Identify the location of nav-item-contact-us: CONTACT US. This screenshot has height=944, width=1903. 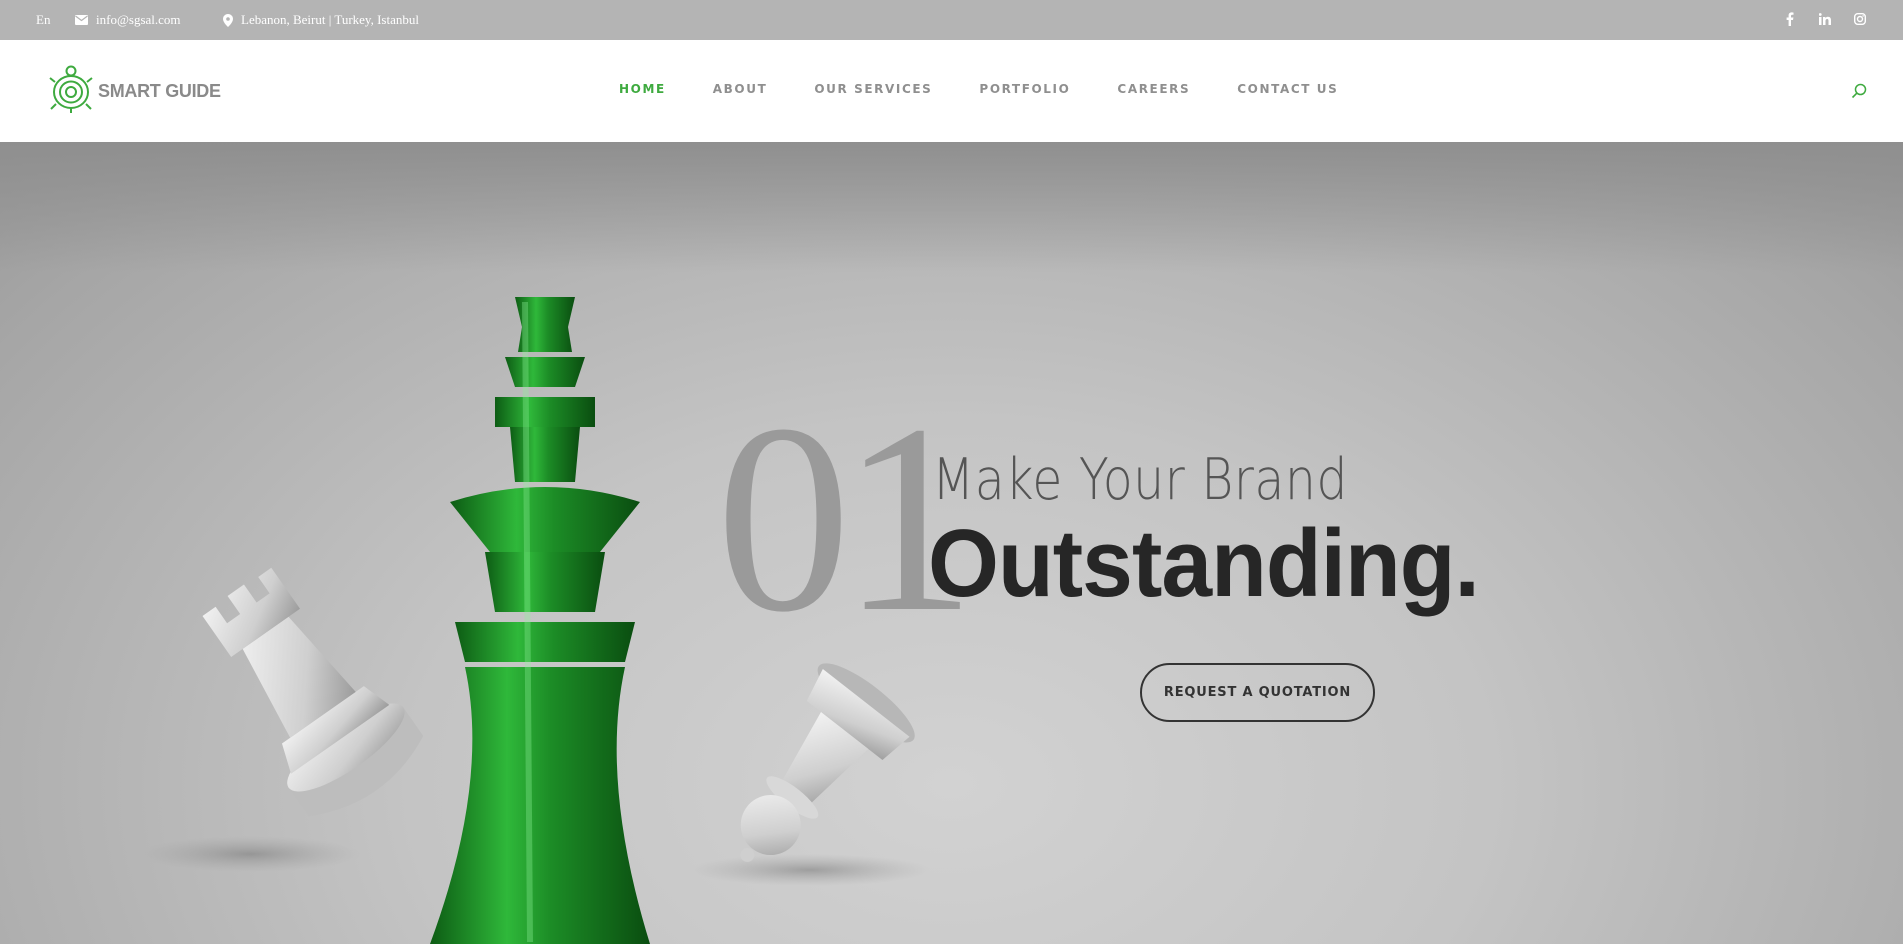
(1287, 89).